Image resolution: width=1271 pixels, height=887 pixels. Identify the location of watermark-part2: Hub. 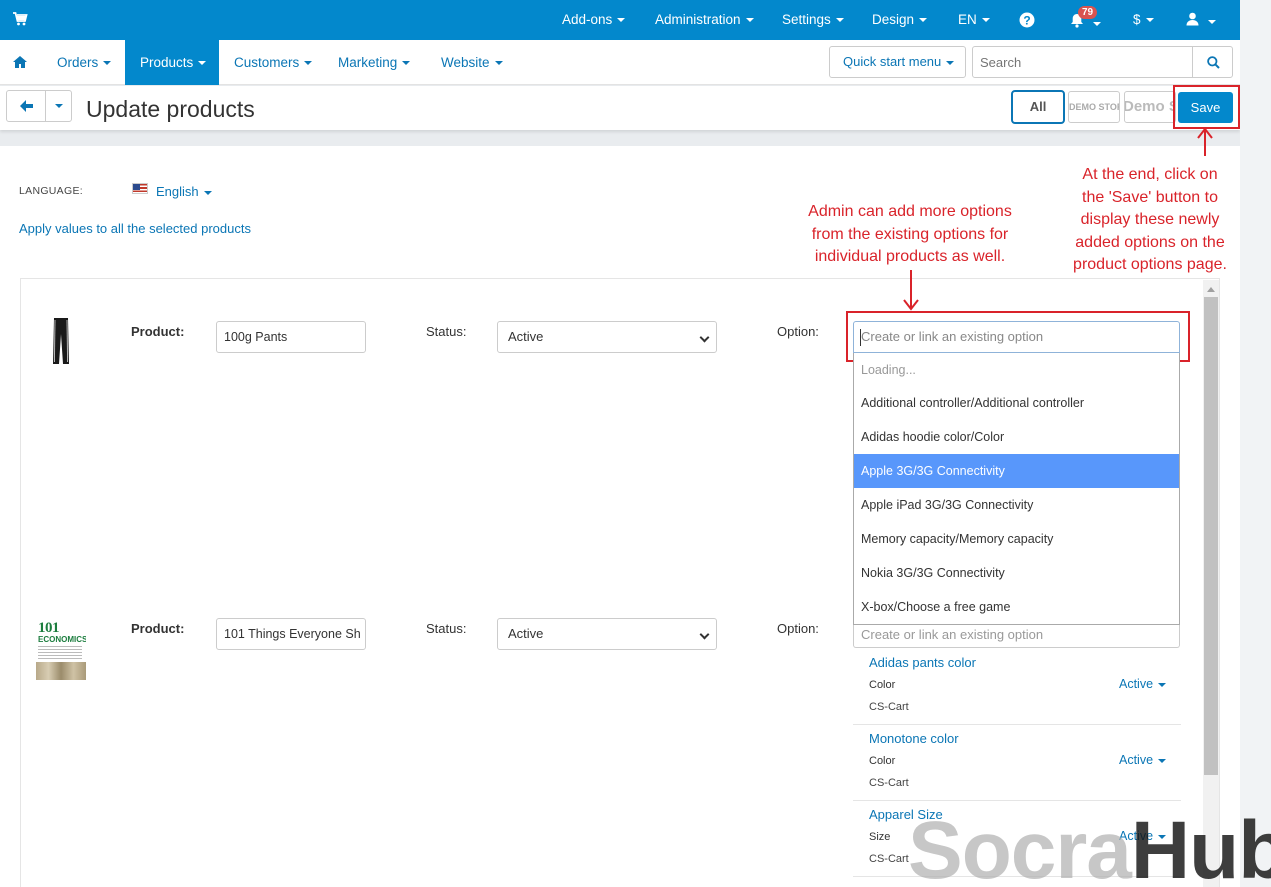
(1200, 846).